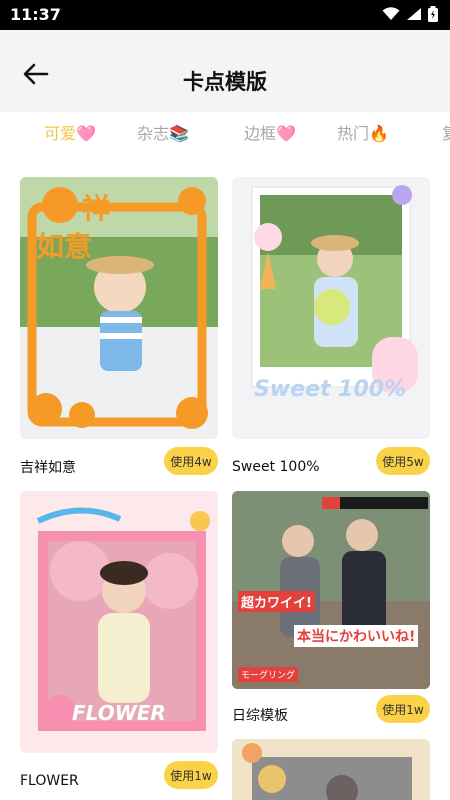 Image resolution: width=450 pixels, height=800 pixels. I want to click on thumbnail-text: 祥一, so click(110, 208).